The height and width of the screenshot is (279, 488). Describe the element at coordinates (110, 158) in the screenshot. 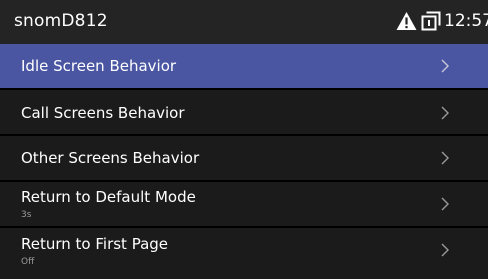

I see `menu-item-label: Other Screens Behavior` at that location.